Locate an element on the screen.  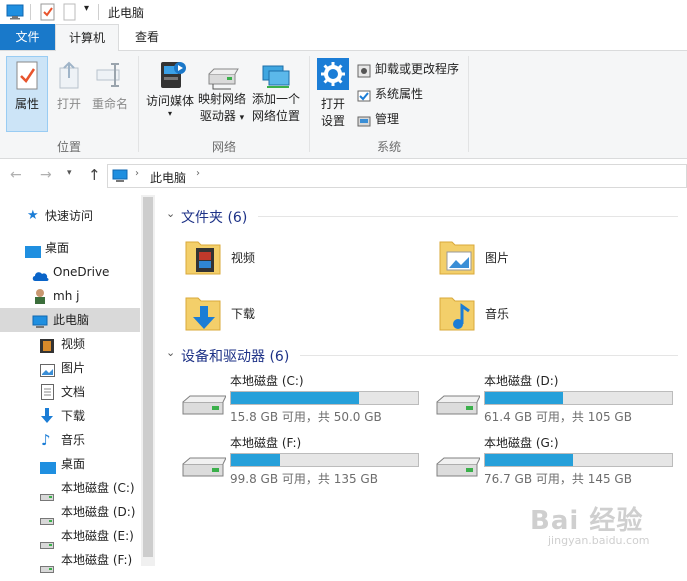
map-drive-label-2: 驱动器 ▾ is located at coordinates (222, 116).